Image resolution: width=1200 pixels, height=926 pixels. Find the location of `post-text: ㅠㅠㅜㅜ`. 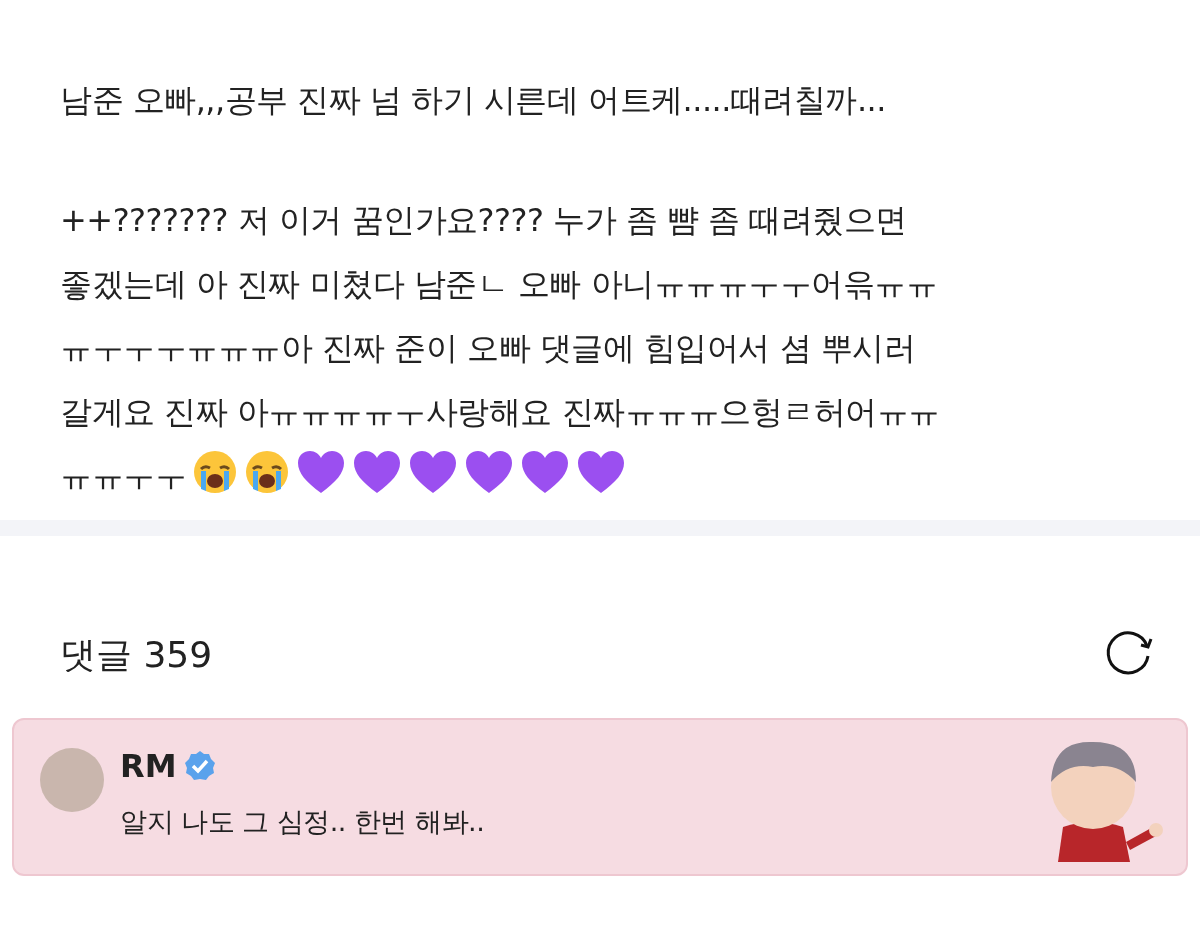

post-text: ㅠㅠㅜㅜ is located at coordinates (123, 476).